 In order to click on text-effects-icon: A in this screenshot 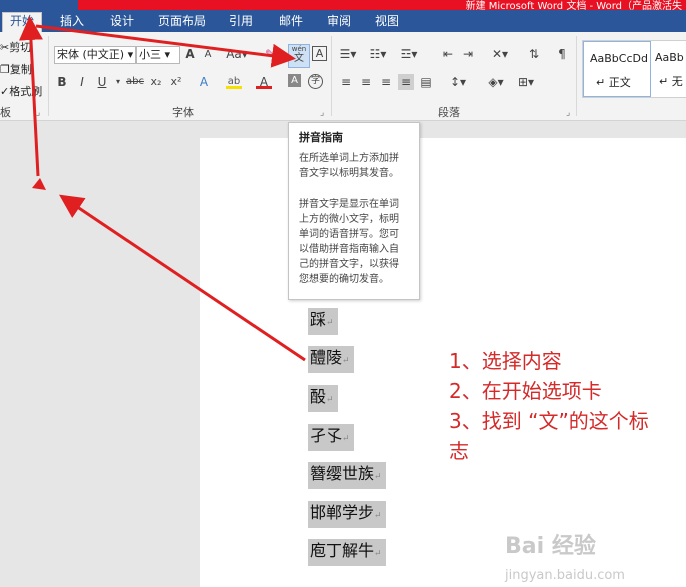, I will do `click(204, 82)`.